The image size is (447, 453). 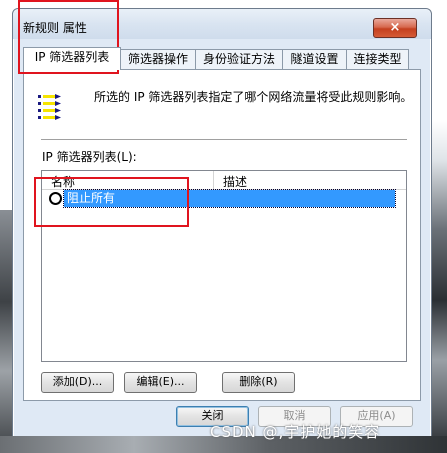 What do you see at coordinates (55, 198) in the screenshot?
I see `radio-button` at bounding box center [55, 198].